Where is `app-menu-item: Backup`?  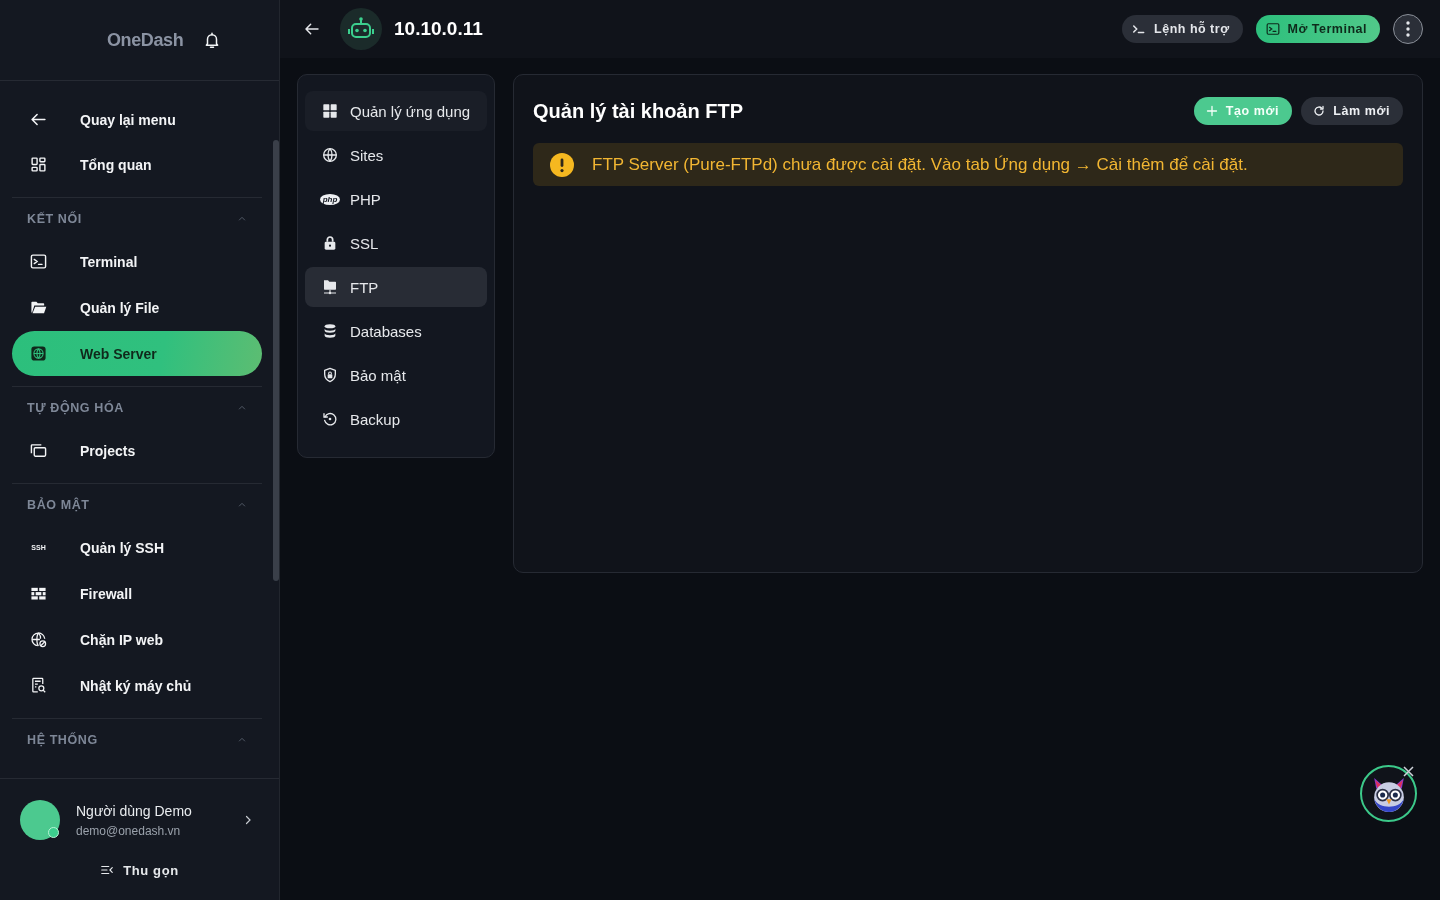
app-menu-item: Backup is located at coordinates (396, 419).